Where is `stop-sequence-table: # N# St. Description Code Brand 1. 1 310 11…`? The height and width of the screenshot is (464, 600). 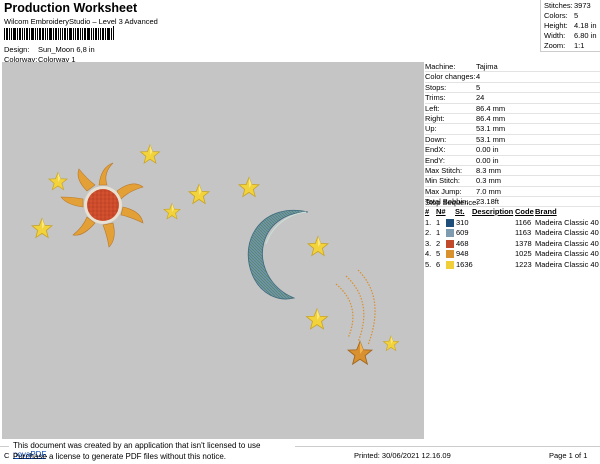
stop-sequence-table: # N# St. Description Code Brand 1. 1 310 11… is located at coordinates (512, 239).